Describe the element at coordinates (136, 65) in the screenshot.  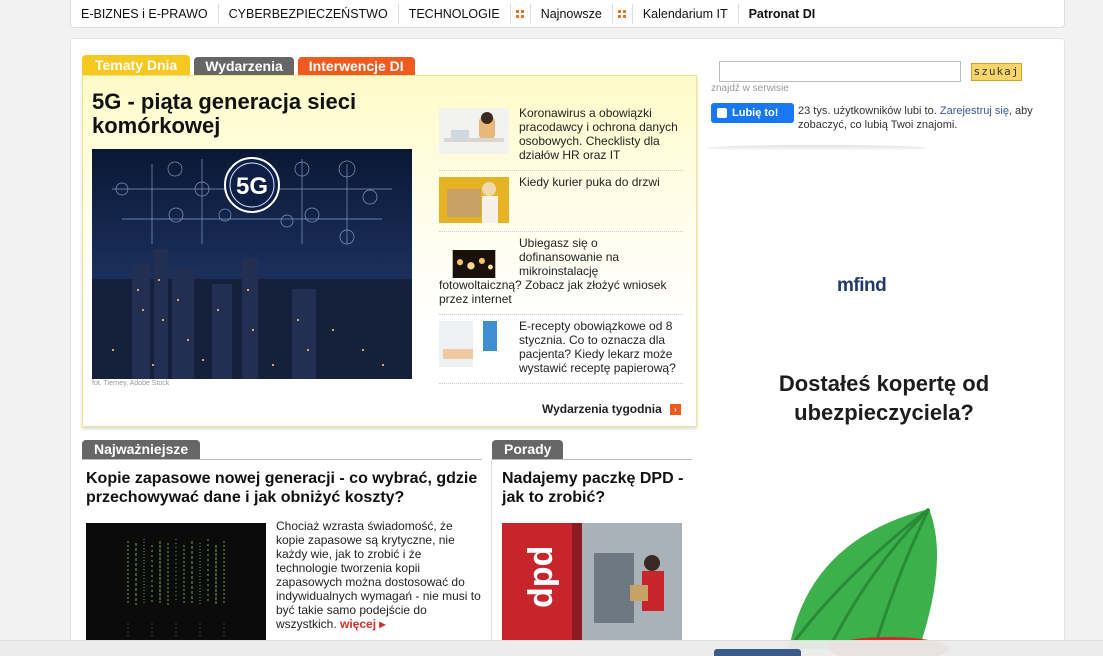
I see `tab-tematy-dnia: Tematy Dnia` at that location.